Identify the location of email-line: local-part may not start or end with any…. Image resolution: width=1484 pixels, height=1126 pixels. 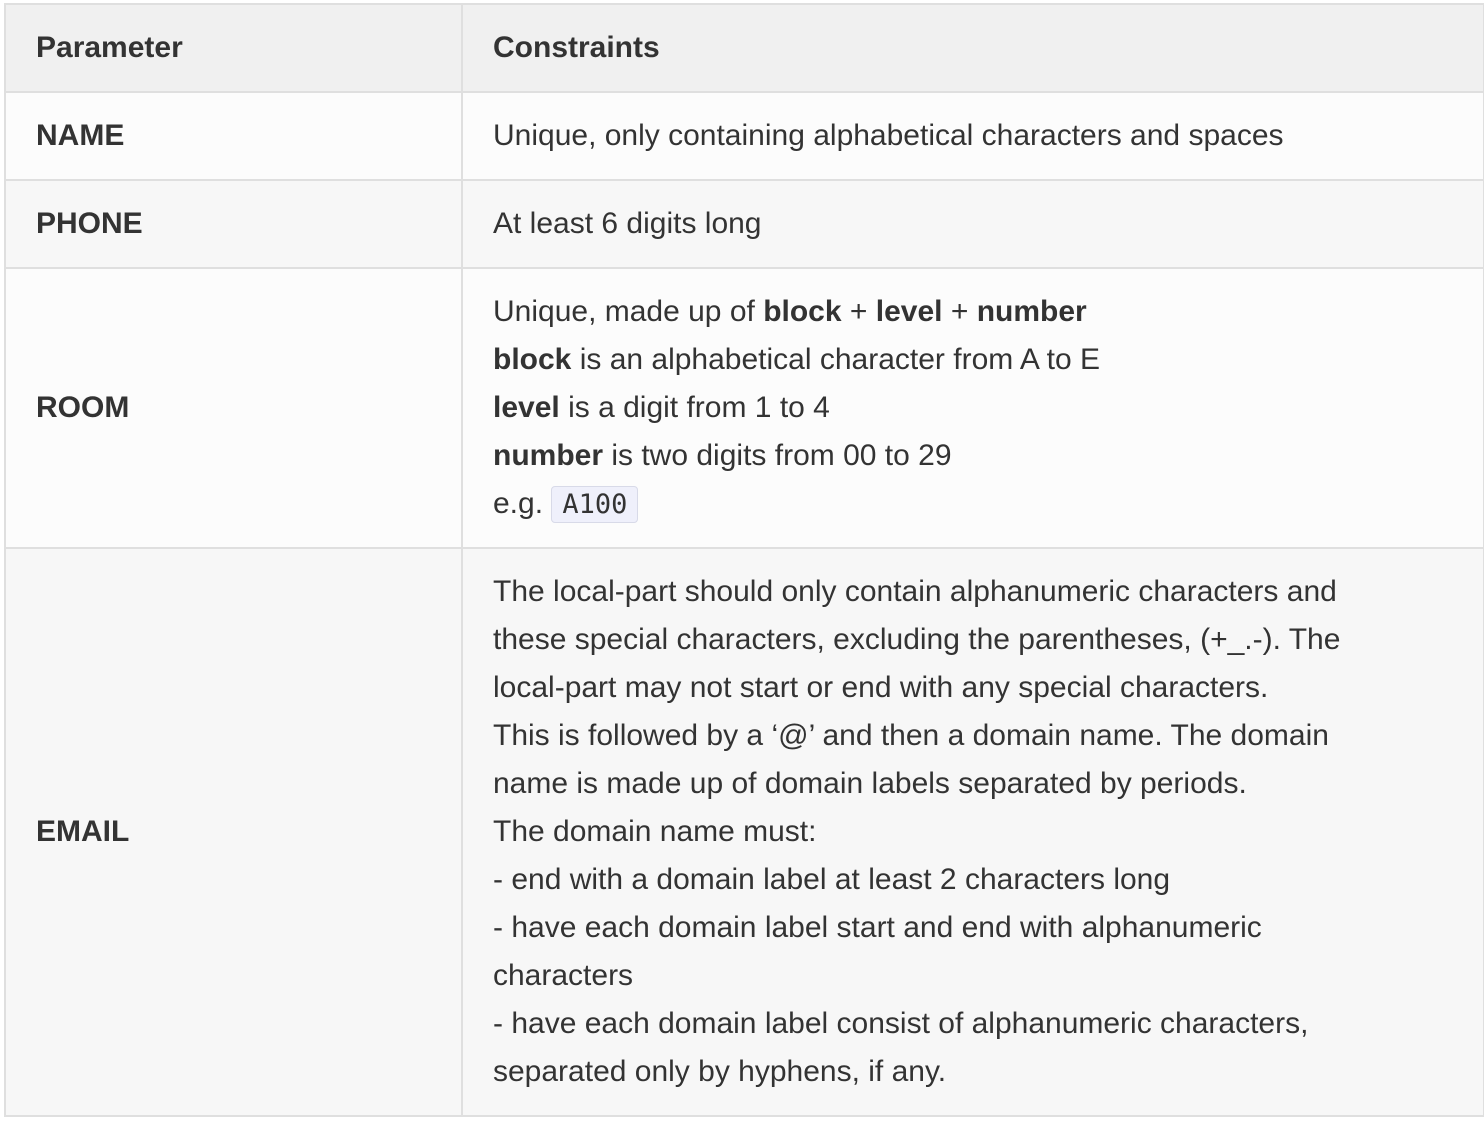
(881, 687).